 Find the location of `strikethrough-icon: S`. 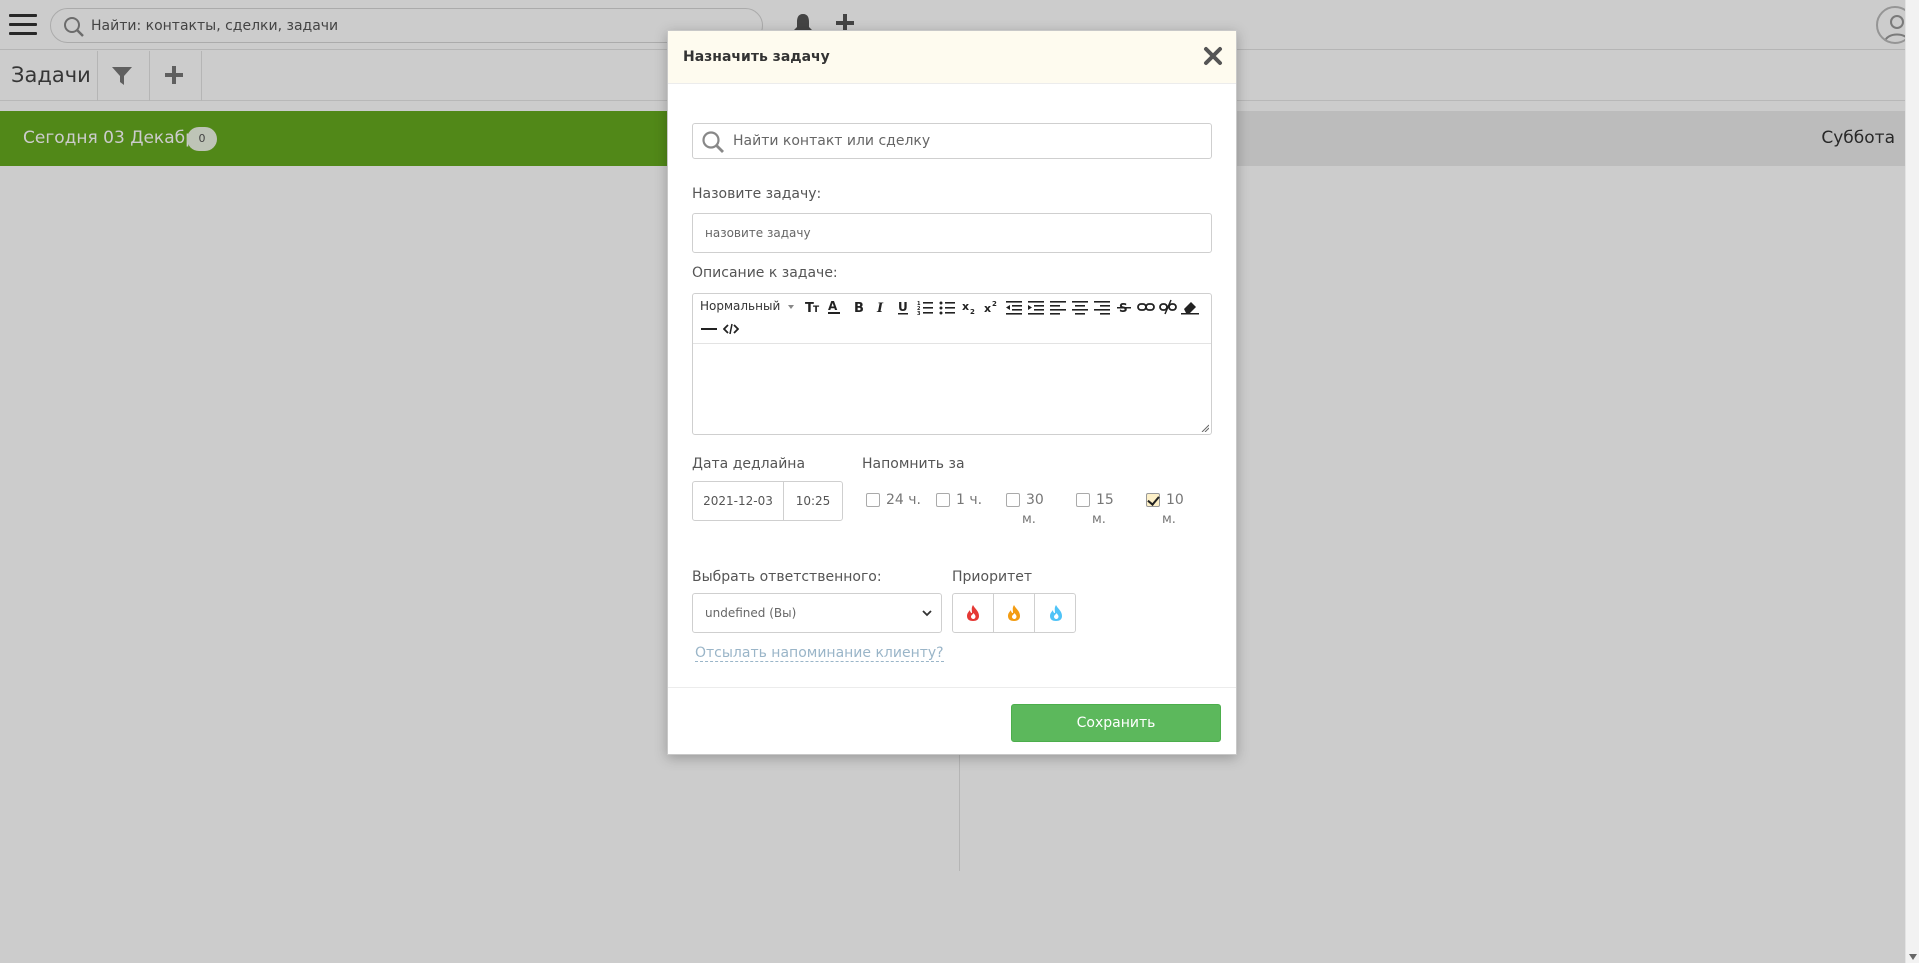

strikethrough-icon: S is located at coordinates (1124, 307).